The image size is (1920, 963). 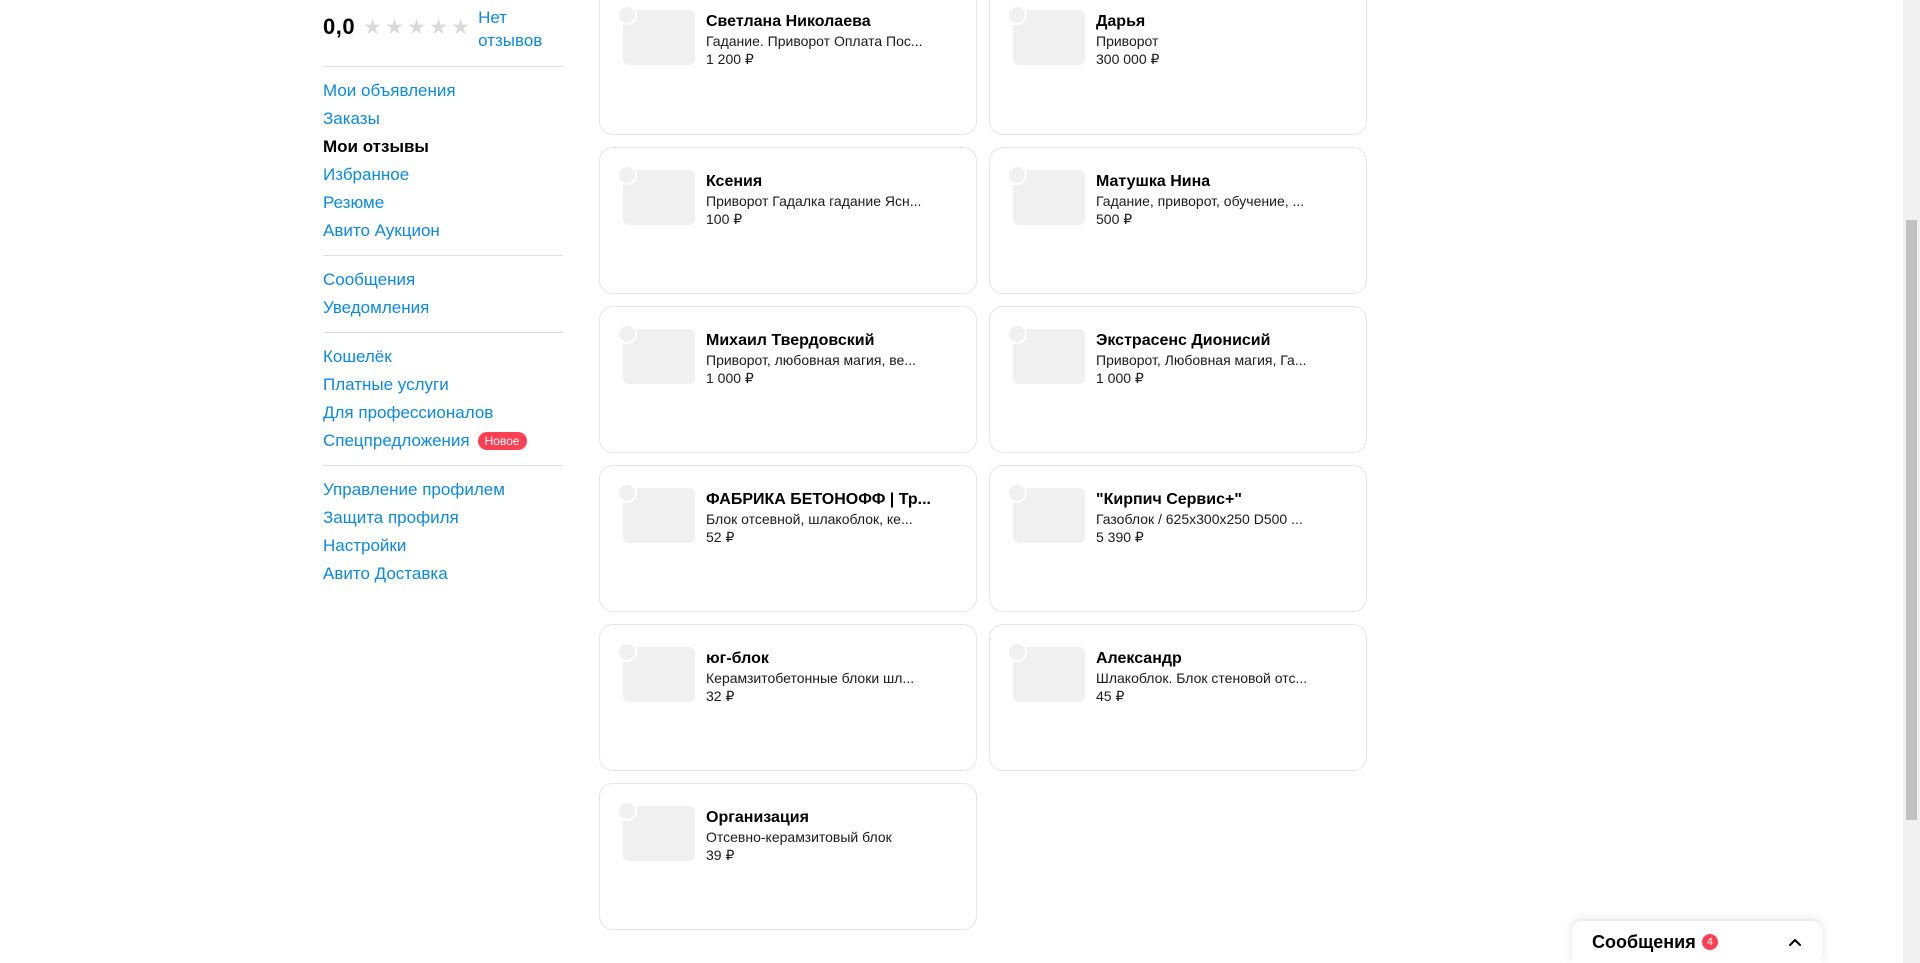 What do you see at coordinates (443, 119) in the screenshot?
I see `sidebar-item: Заказы` at bounding box center [443, 119].